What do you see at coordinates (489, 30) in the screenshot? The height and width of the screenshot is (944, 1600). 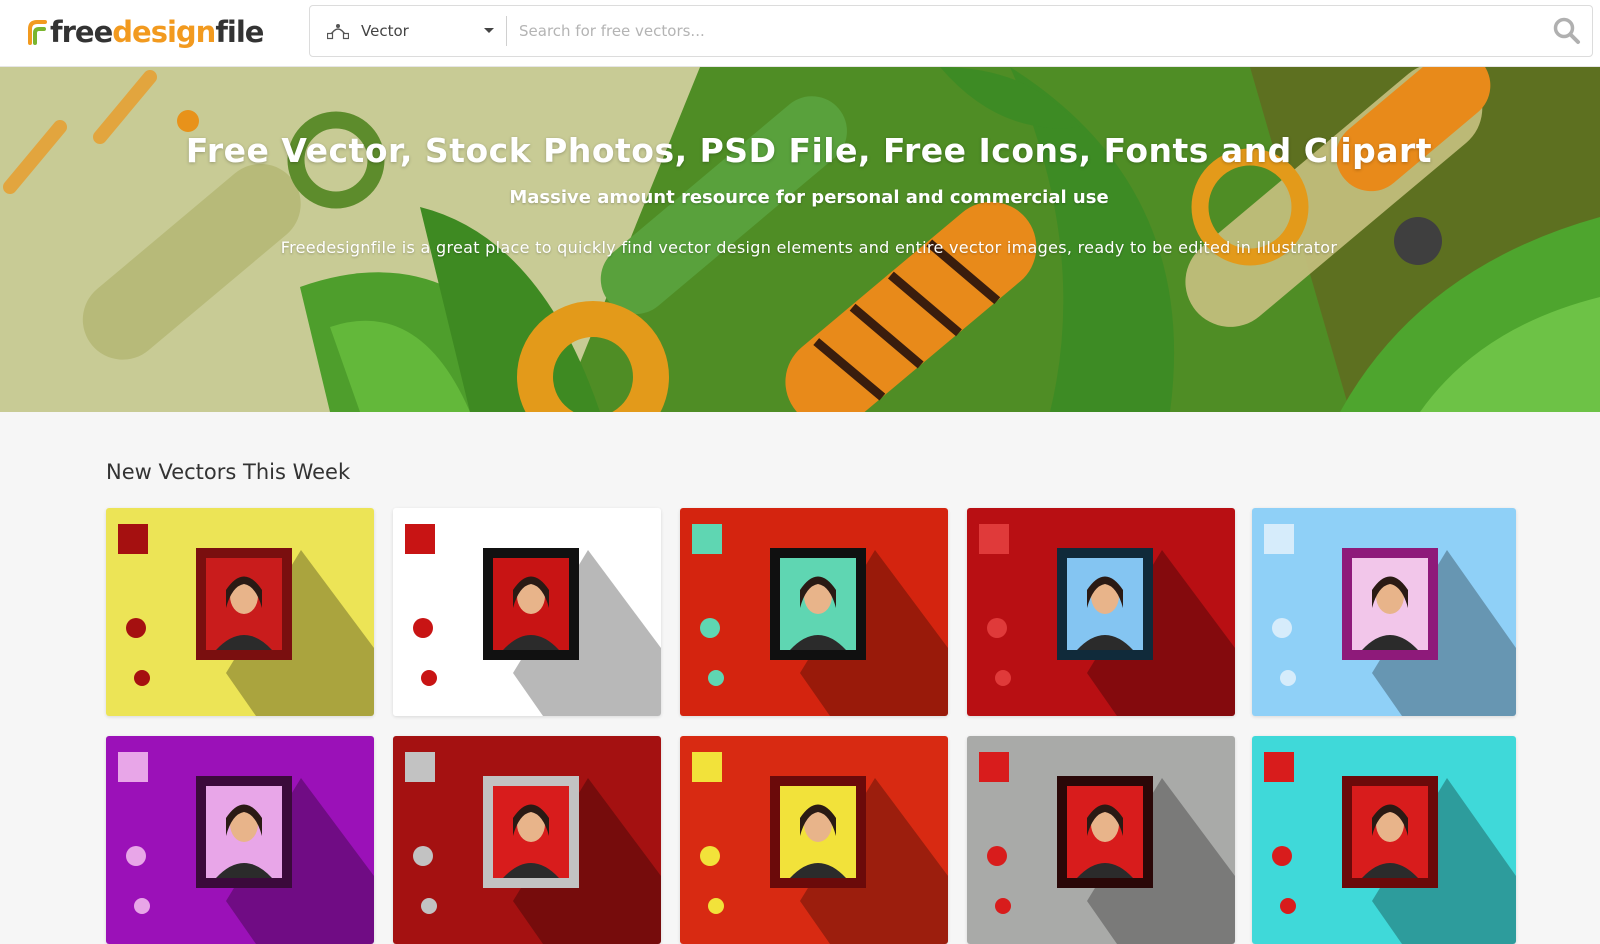 I see `chevron-down-icon` at bounding box center [489, 30].